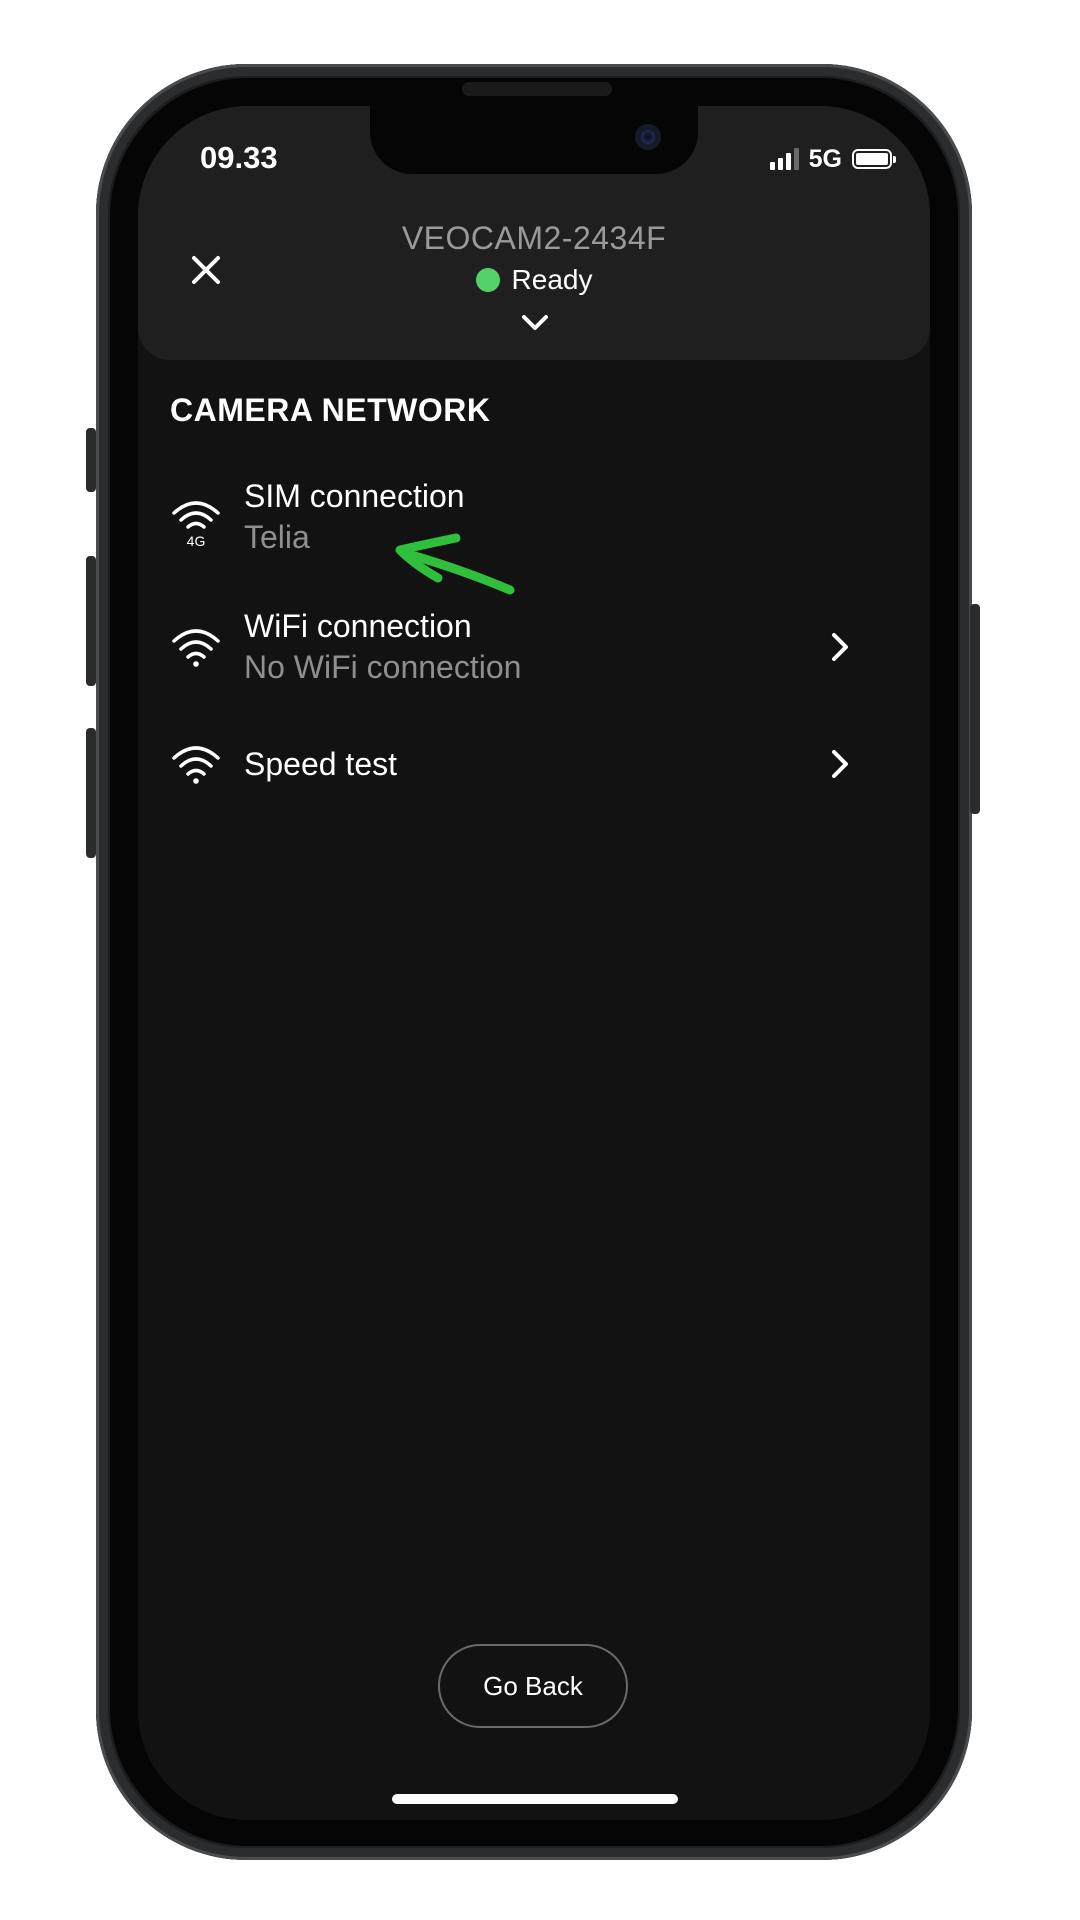 Image resolution: width=1080 pixels, height=1920 pixels. I want to click on green-arrow-annotation, so click(455, 564).